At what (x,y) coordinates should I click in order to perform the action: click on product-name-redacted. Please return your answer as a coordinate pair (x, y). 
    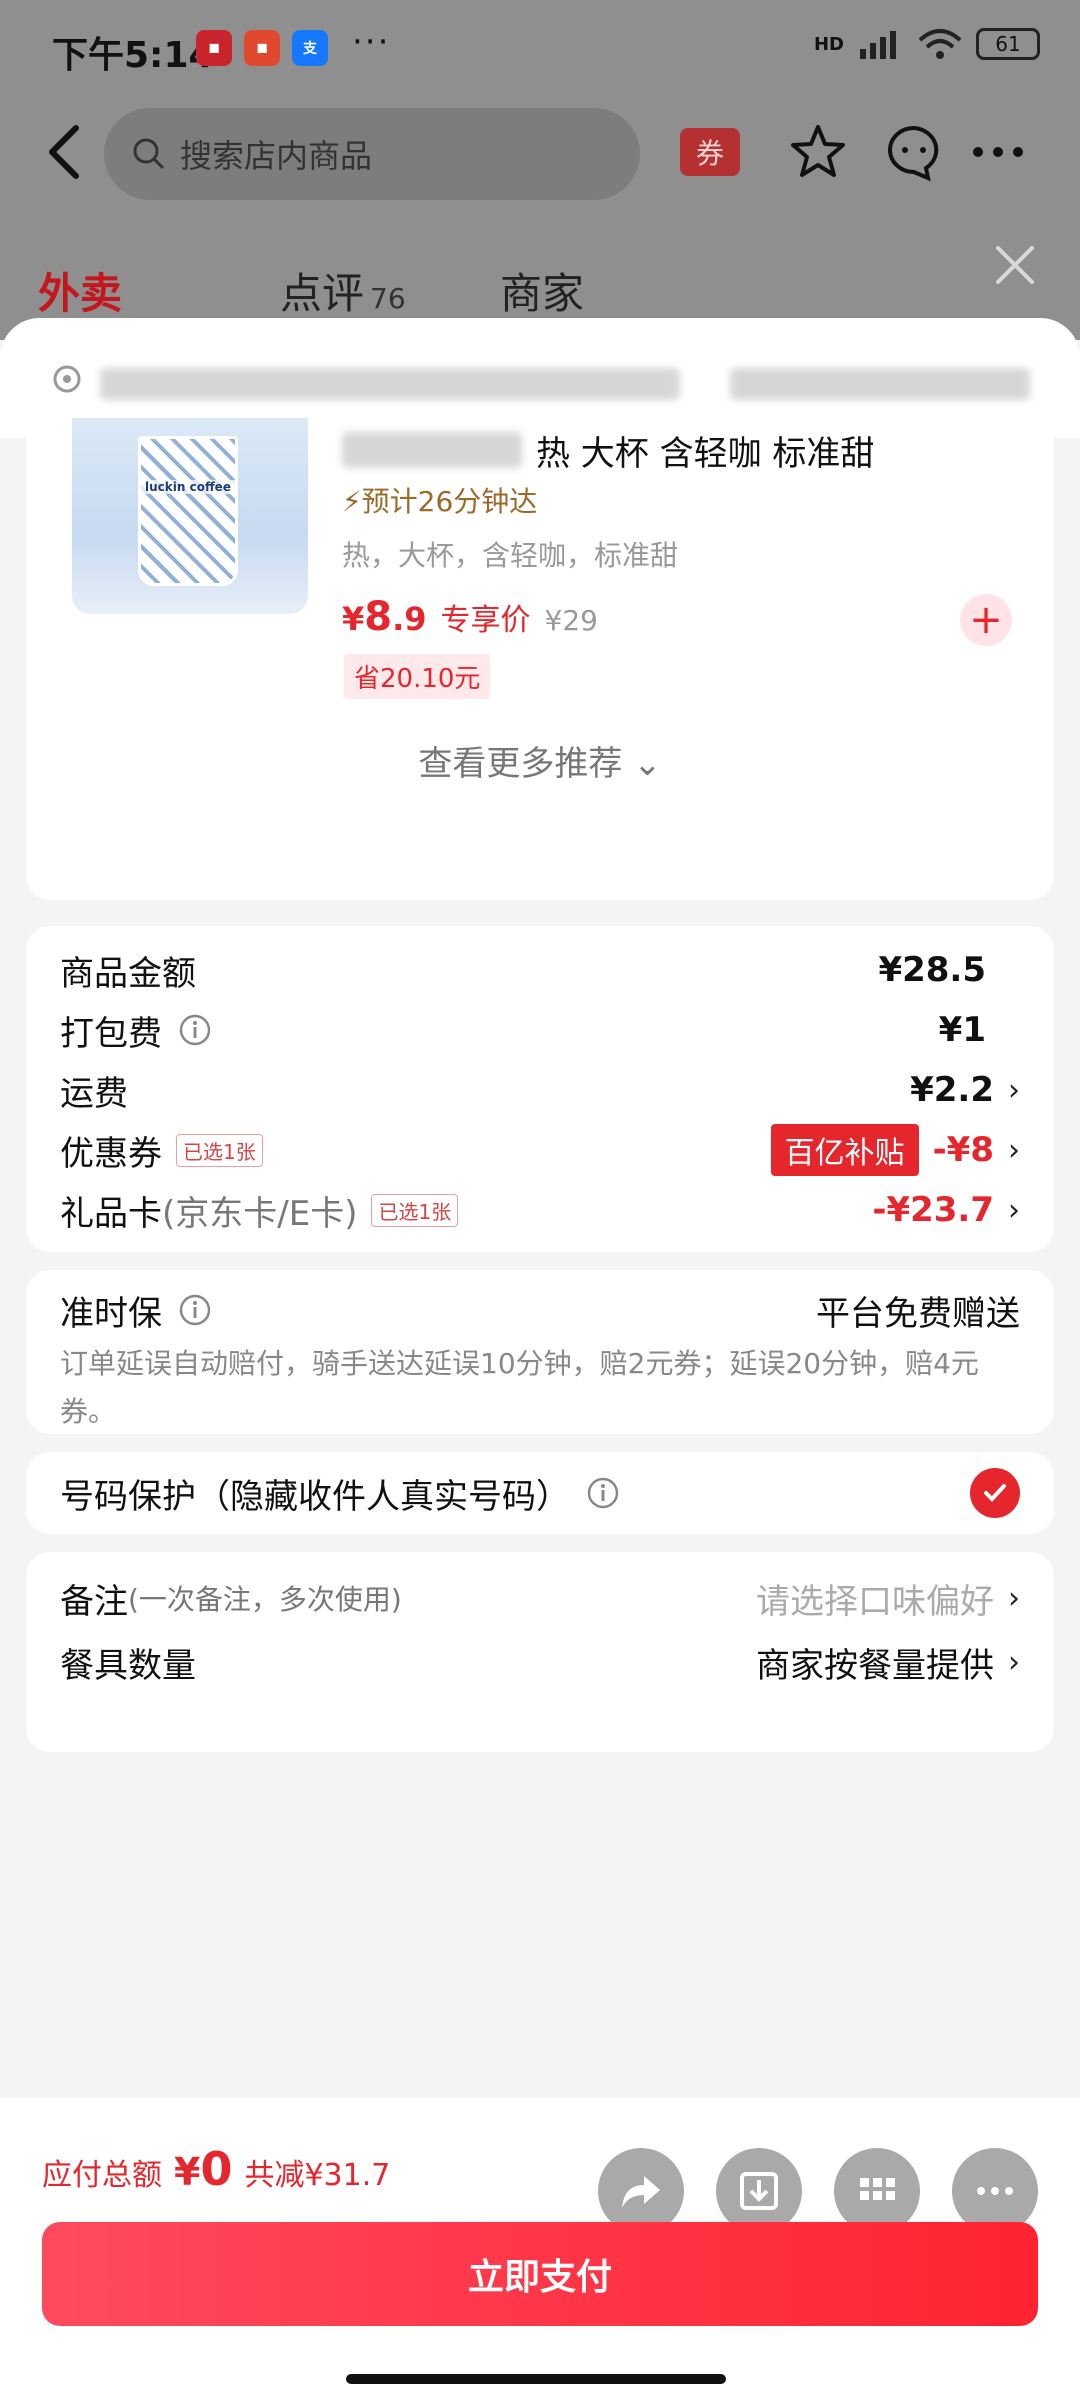
    Looking at the image, I should click on (432, 450).